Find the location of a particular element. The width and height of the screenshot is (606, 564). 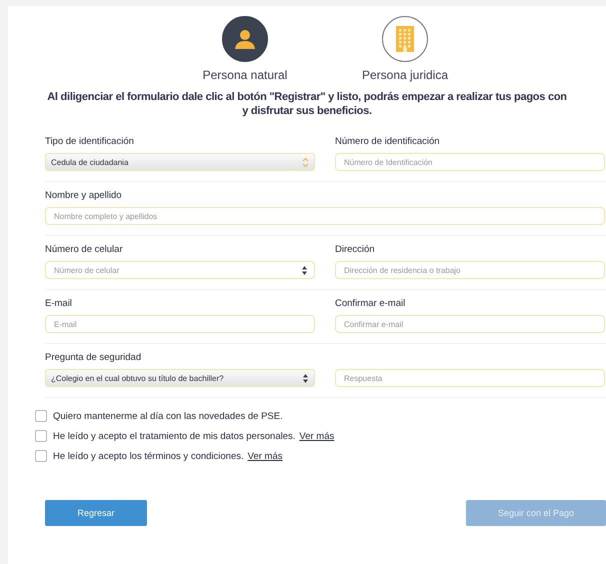

field-label: Confirmar e-mail is located at coordinates (370, 304).